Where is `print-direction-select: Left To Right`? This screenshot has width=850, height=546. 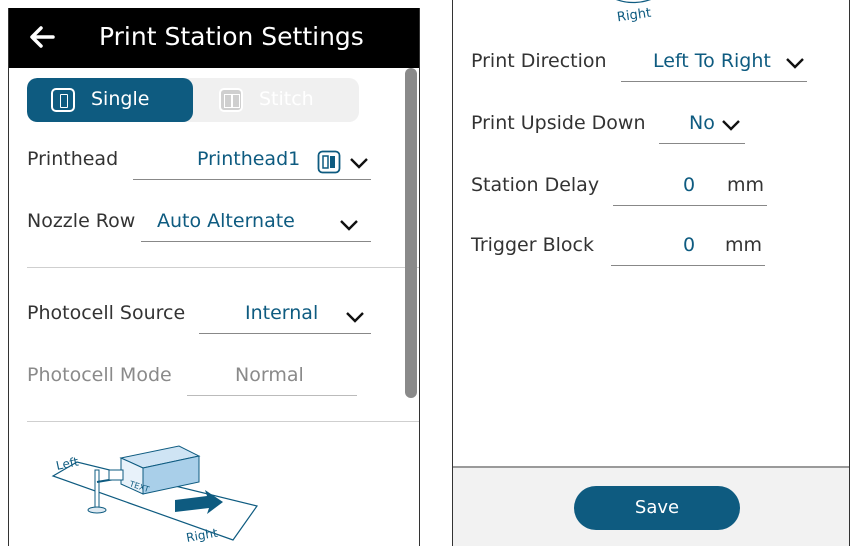
print-direction-select: Left To Right is located at coordinates (714, 66).